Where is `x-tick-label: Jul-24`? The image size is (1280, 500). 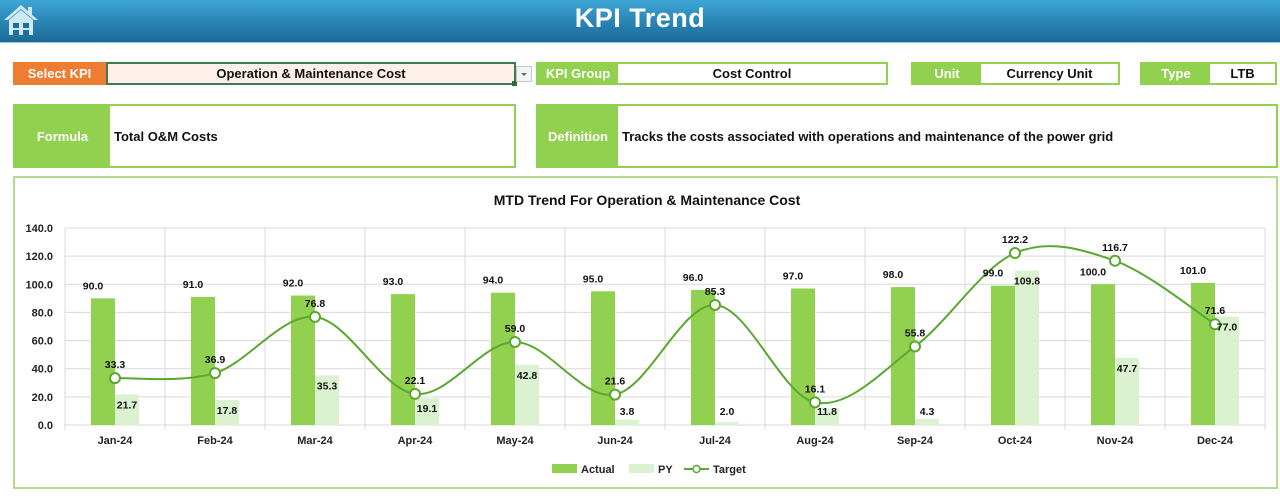
x-tick-label: Jul-24 is located at coordinates (715, 441).